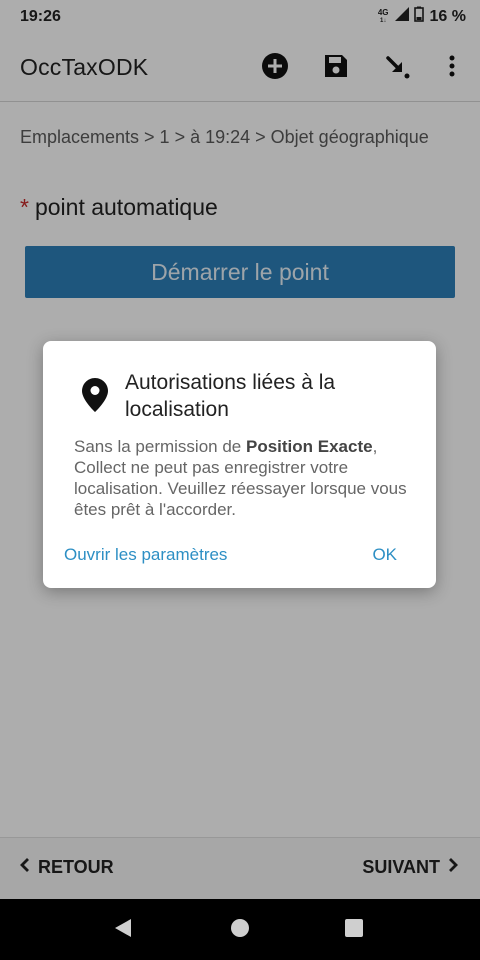  What do you see at coordinates (95, 395) in the screenshot?
I see `location-pin-icon` at bounding box center [95, 395].